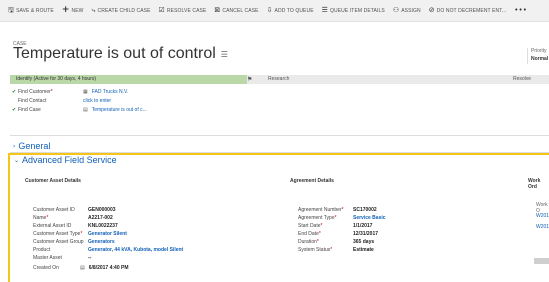 The width and height of the screenshot is (549, 282). I want to click on more-button: •••, so click(521, 10).